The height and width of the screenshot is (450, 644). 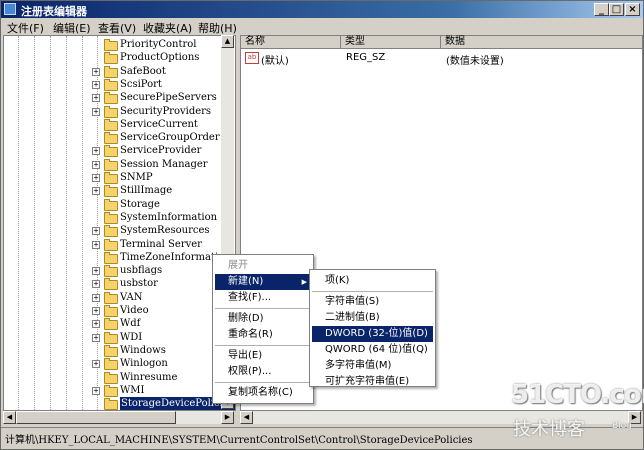 I want to click on submenu-item: 多字符串值(M), so click(x=372, y=366).